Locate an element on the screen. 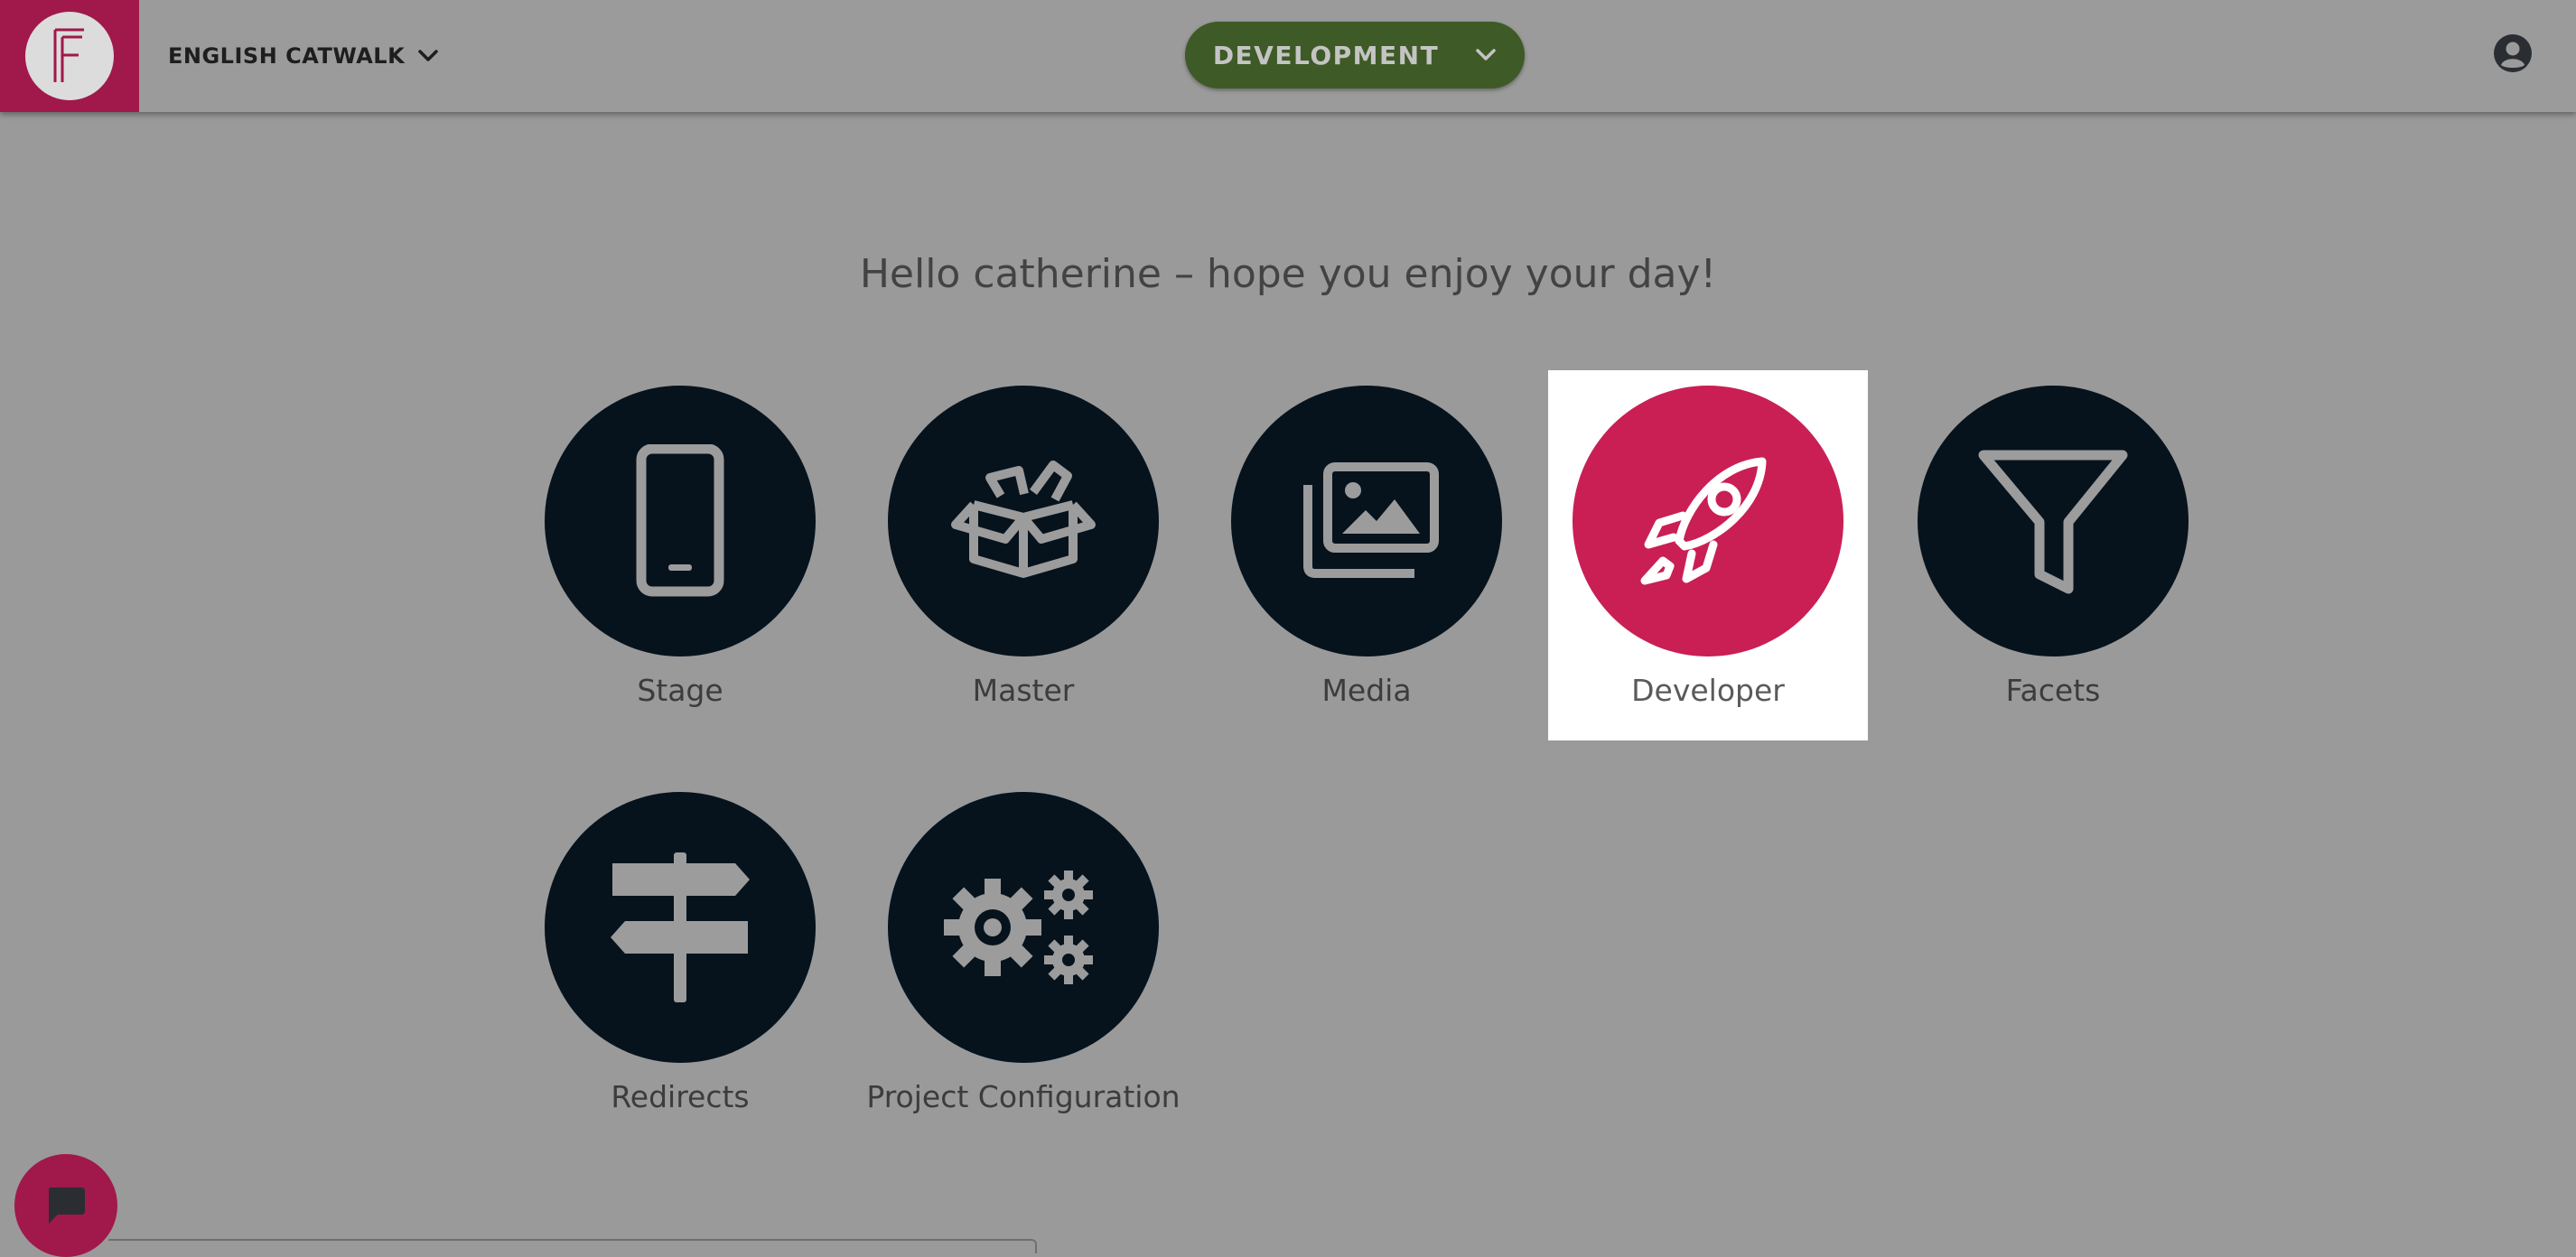  logo-icon is located at coordinates (69, 56).